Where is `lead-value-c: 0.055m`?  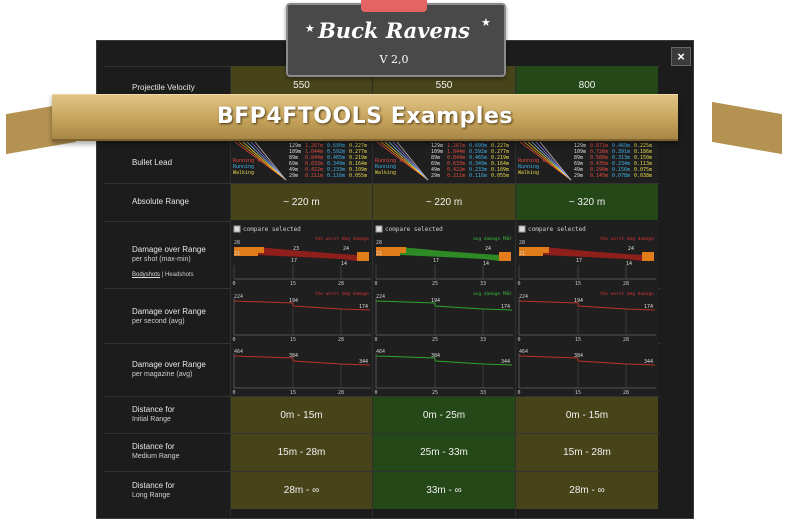
lead-value-c: 0.055m is located at coordinates (500, 176).